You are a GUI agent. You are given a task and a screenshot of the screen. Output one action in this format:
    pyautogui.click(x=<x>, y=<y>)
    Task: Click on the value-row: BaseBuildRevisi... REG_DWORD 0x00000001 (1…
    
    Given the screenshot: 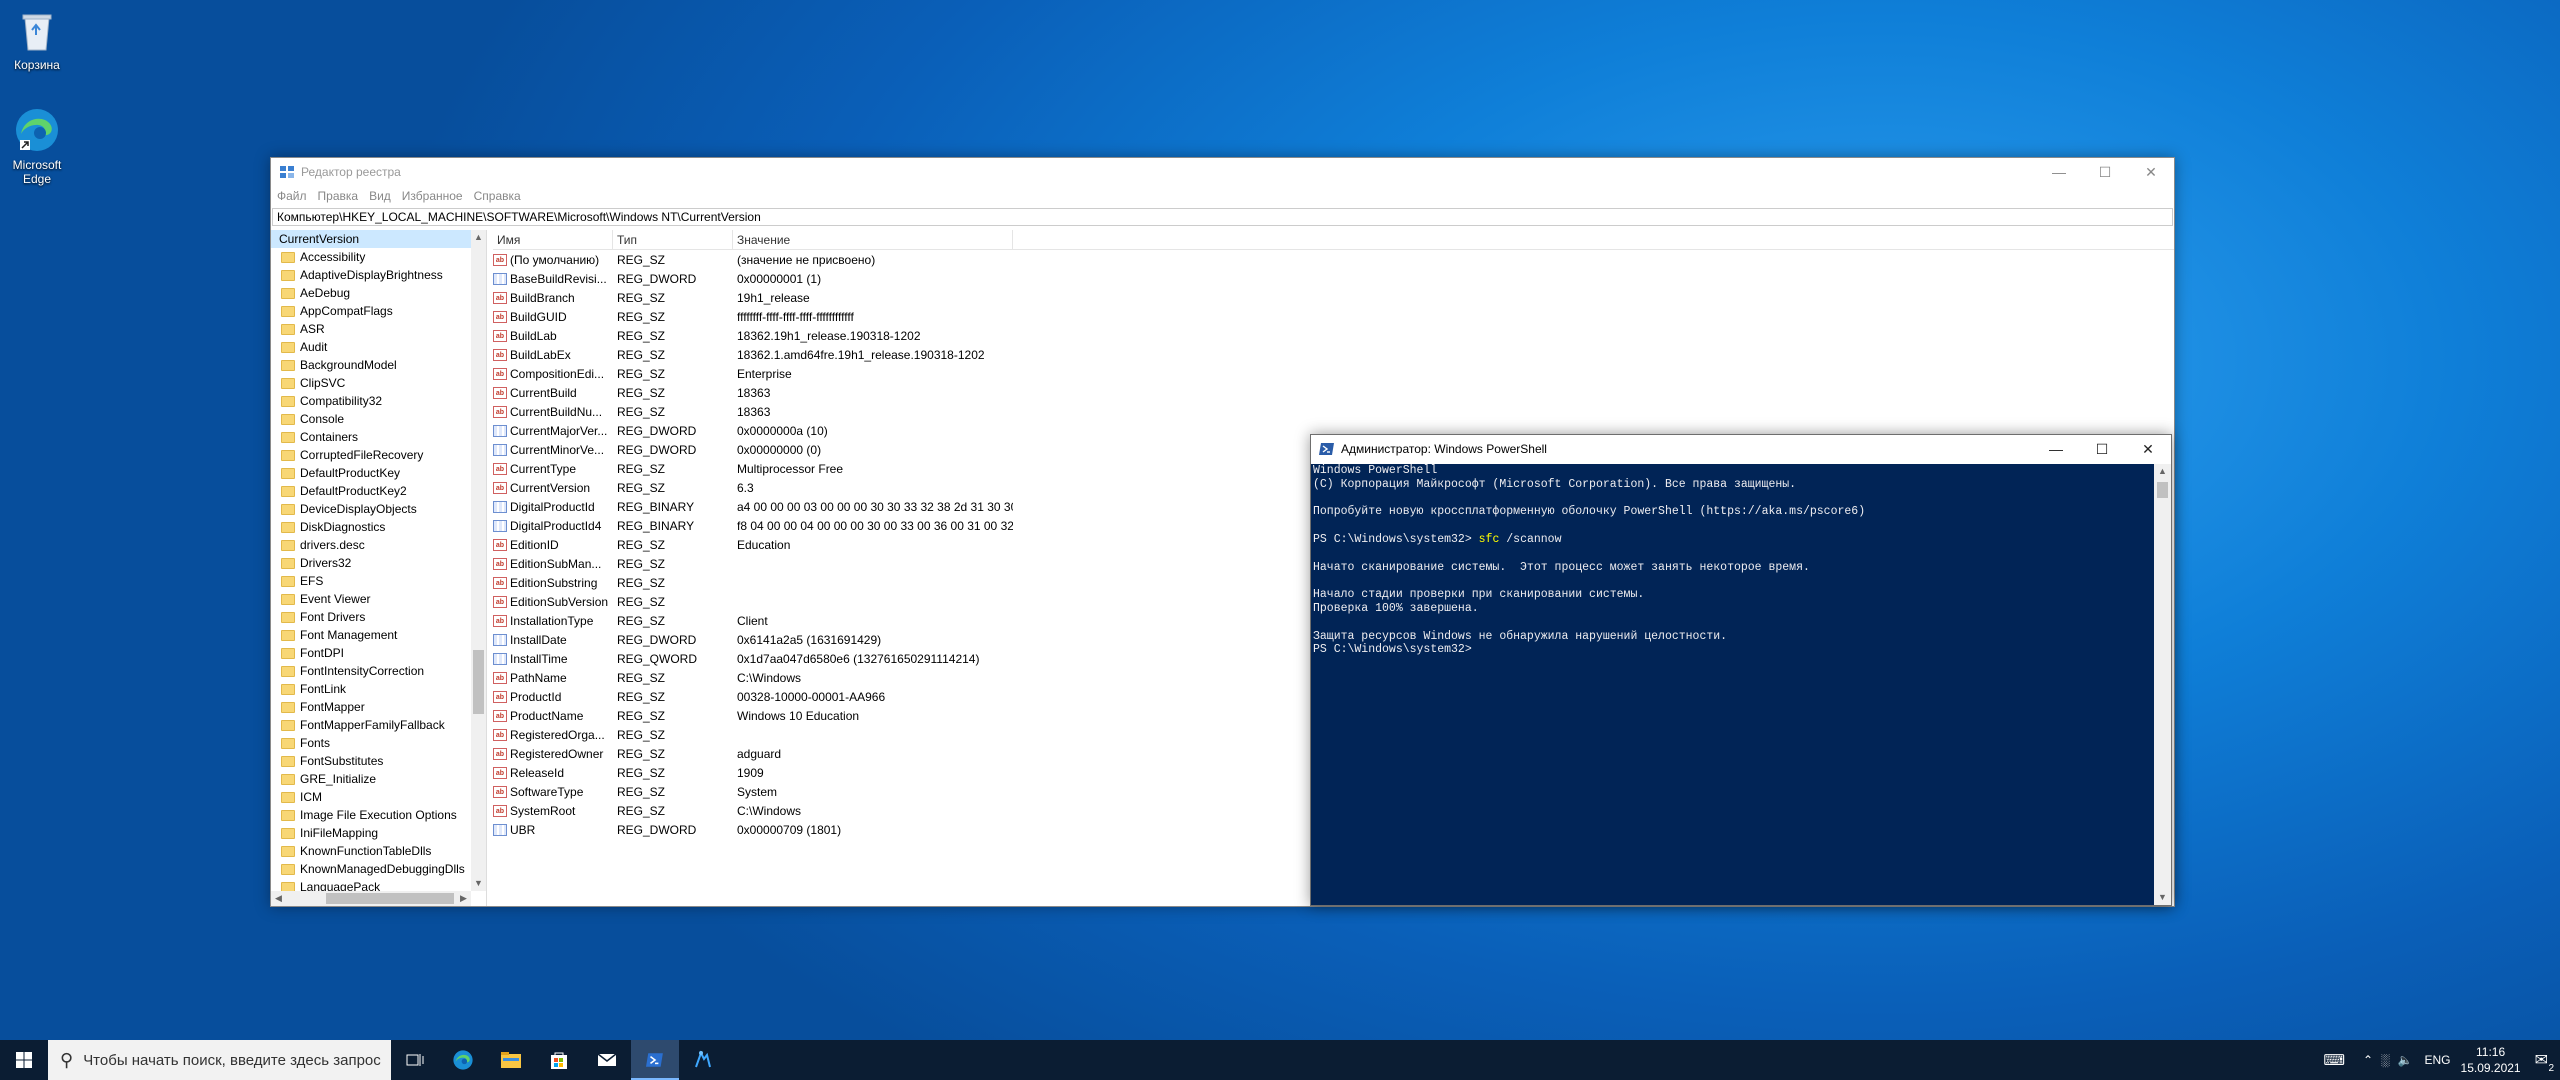 What is the action you would take?
    pyautogui.click(x=1333, y=278)
    